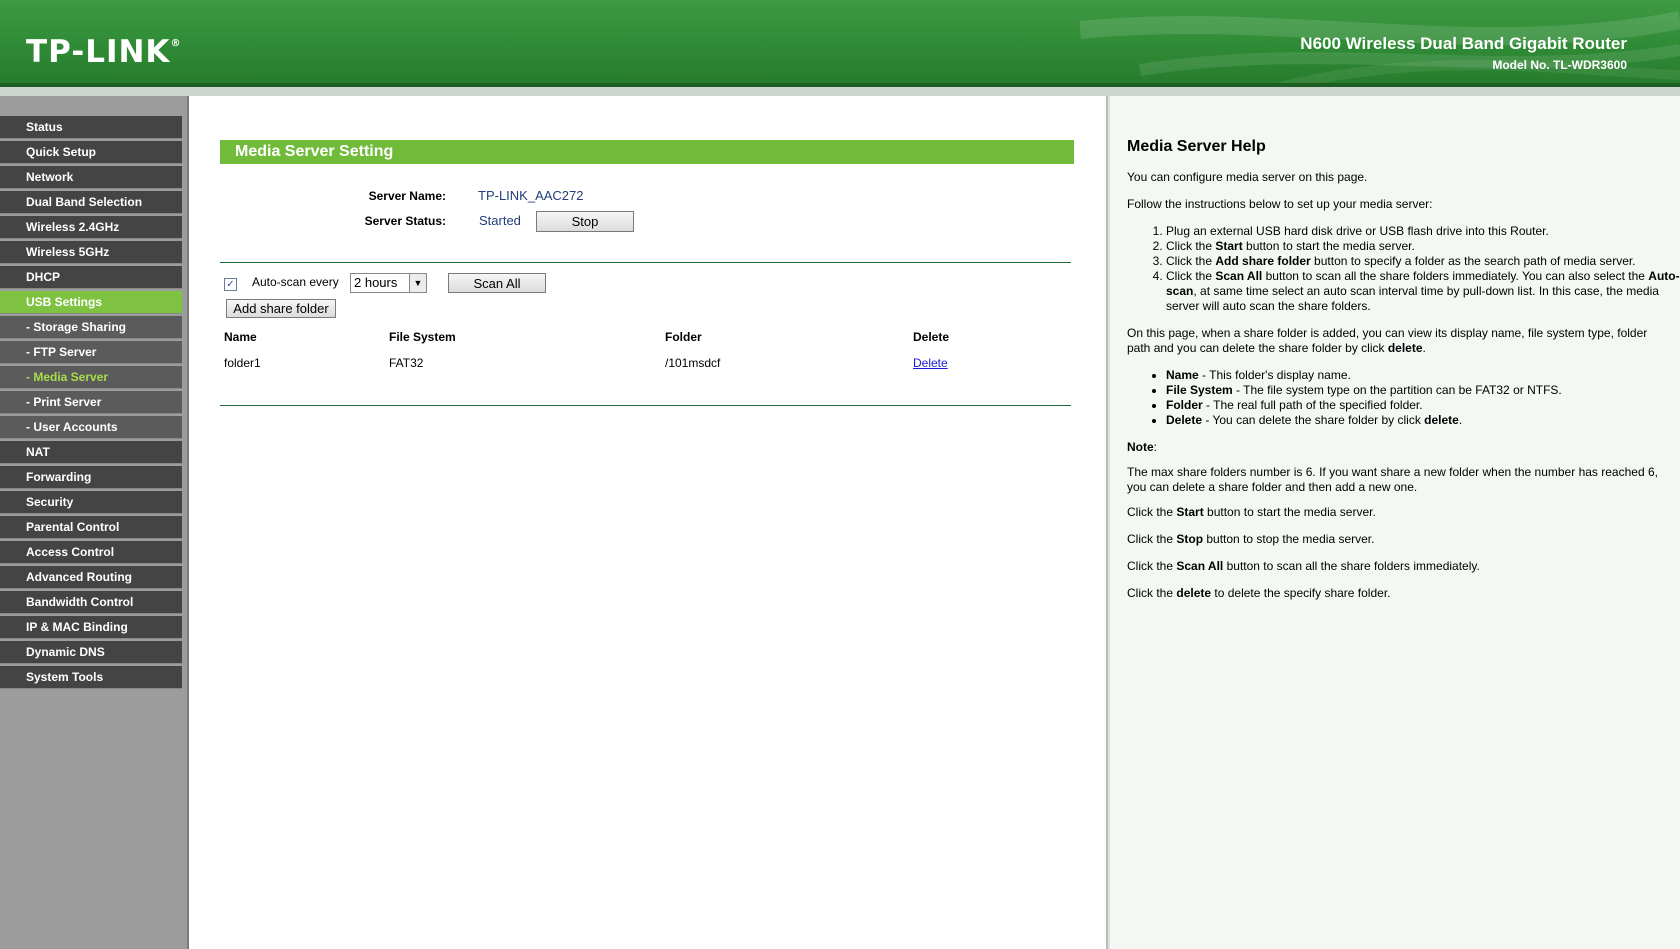  I want to click on delete-link: Delete, so click(930, 363).